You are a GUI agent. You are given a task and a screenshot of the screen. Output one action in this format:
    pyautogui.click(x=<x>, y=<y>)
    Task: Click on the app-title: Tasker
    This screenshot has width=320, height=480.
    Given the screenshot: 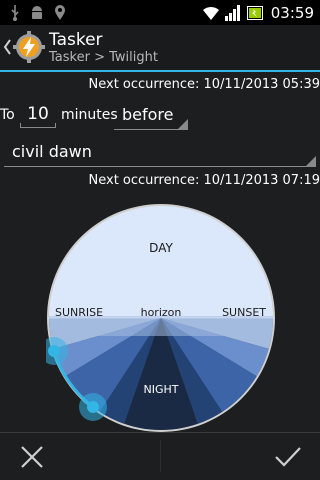 What is the action you would take?
    pyautogui.click(x=76, y=40)
    